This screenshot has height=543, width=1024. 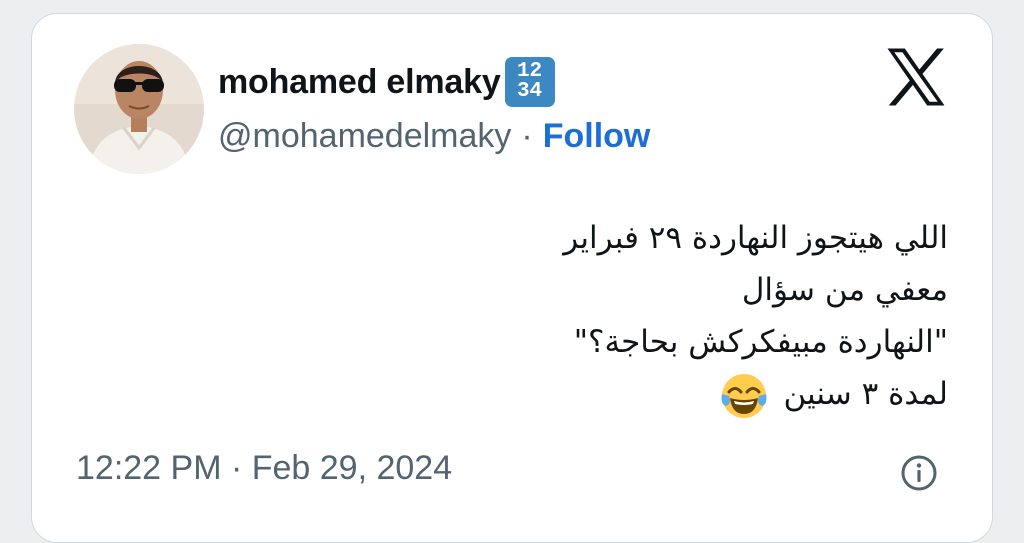 I want to click on number-keycap-emoji-icon: 12 34, so click(x=529, y=82).